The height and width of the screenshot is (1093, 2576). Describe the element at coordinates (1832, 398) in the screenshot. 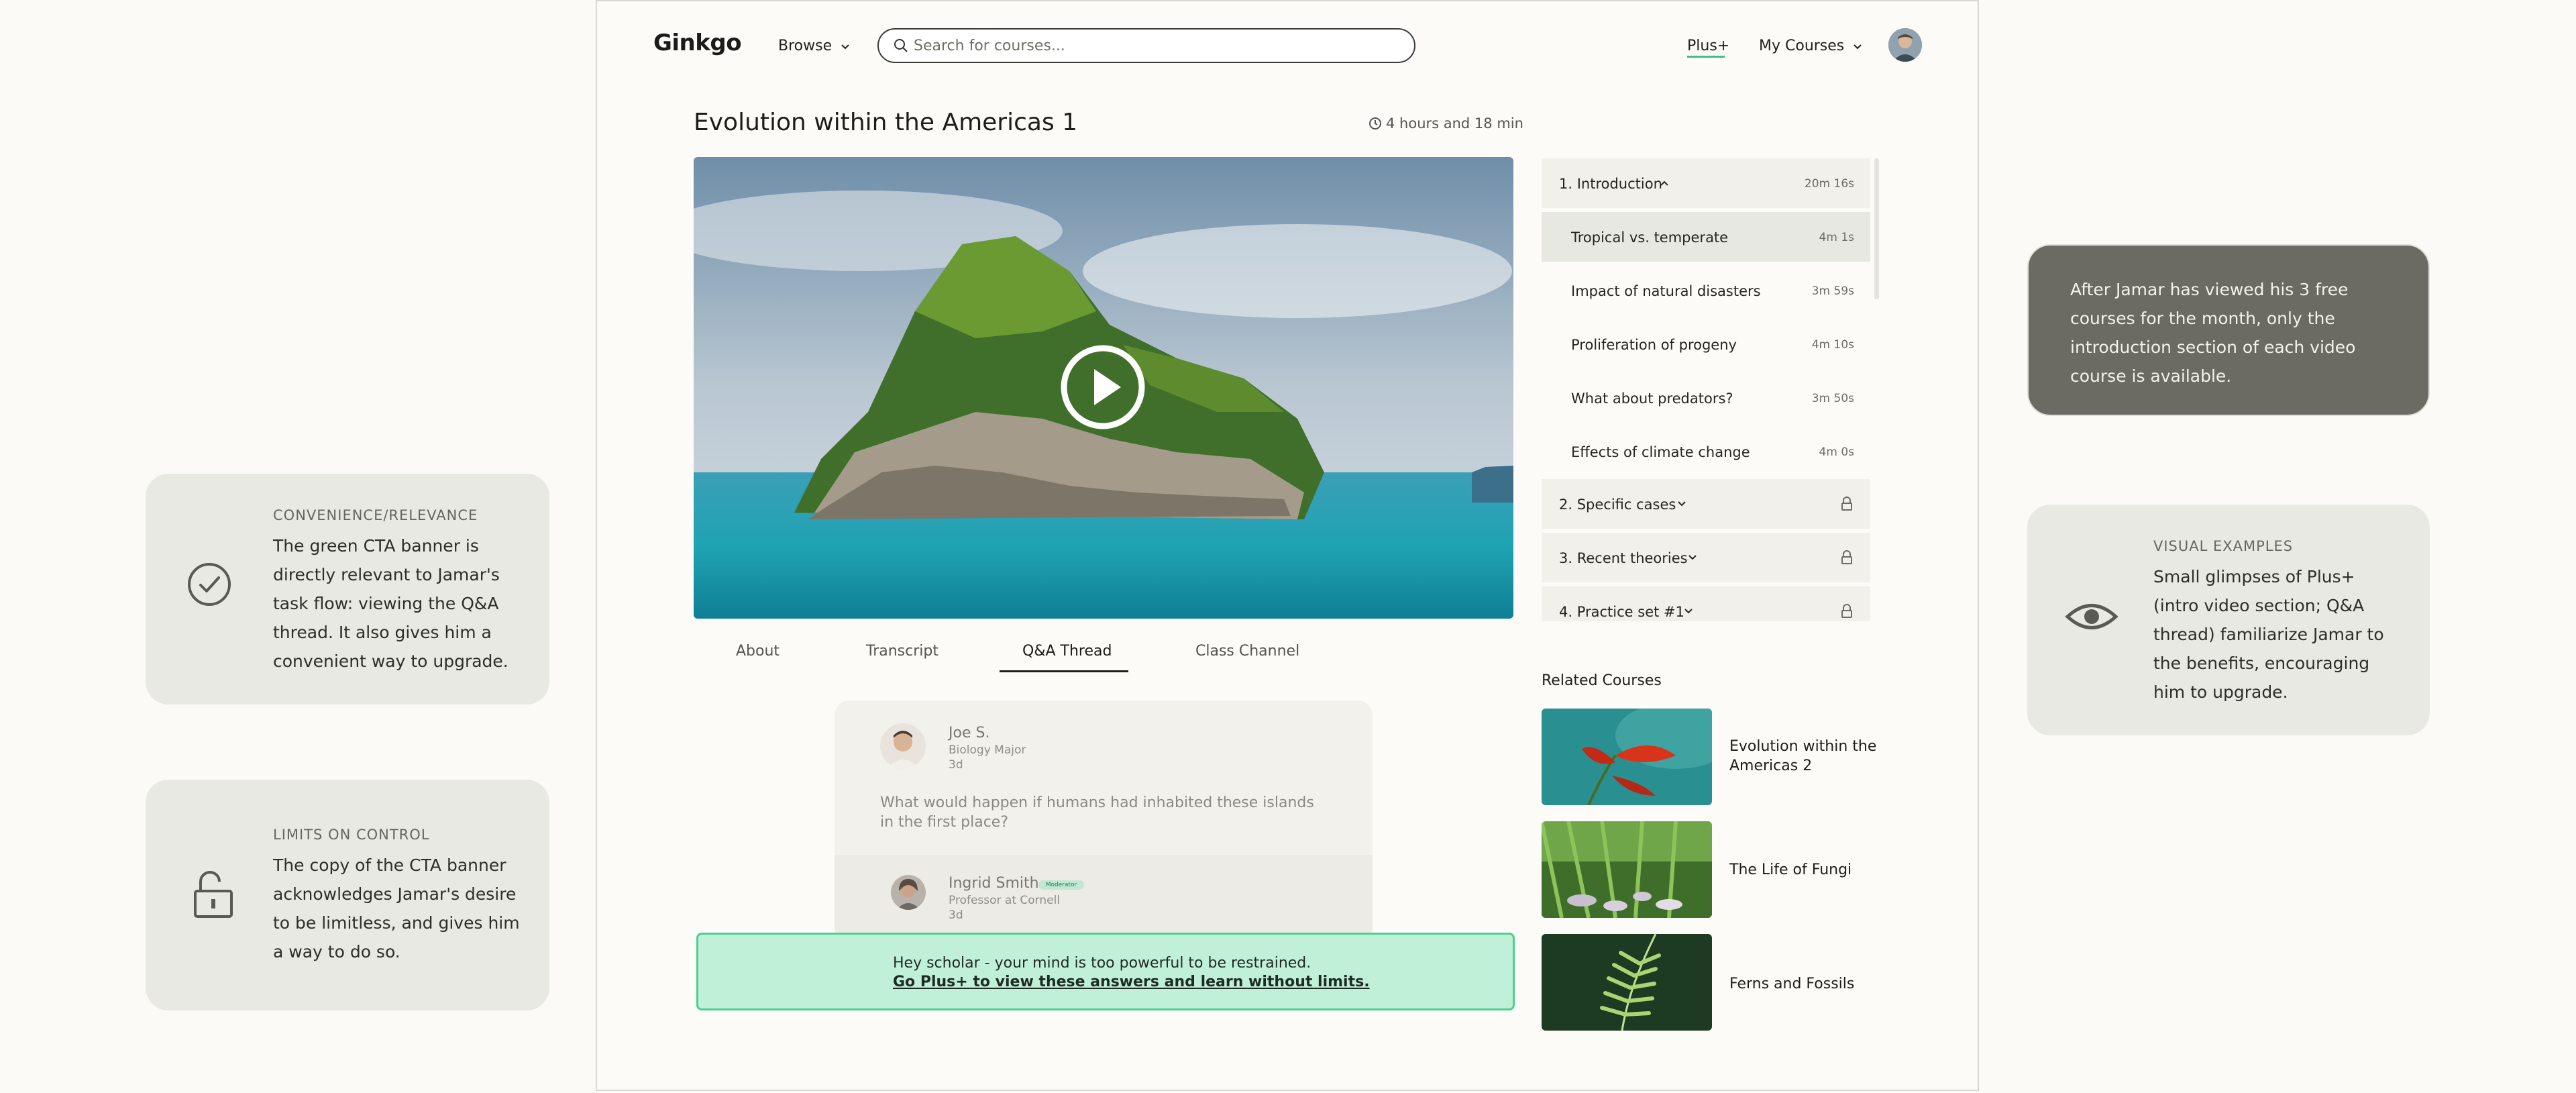

I see `lesson-time: 3m 50s` at that location.